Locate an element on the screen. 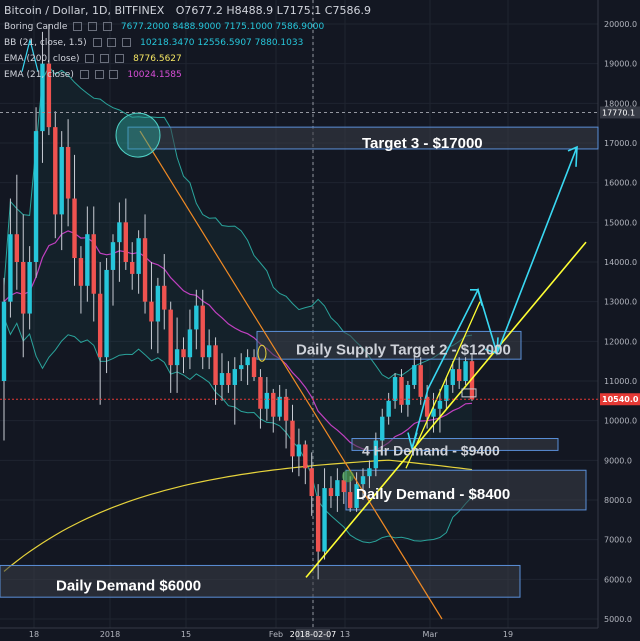 Image resolution: width=640 pixels, height=641 pixels. demand-8400-zone-label: Daily Demand - $8400 is located at coordinates (433, 494).